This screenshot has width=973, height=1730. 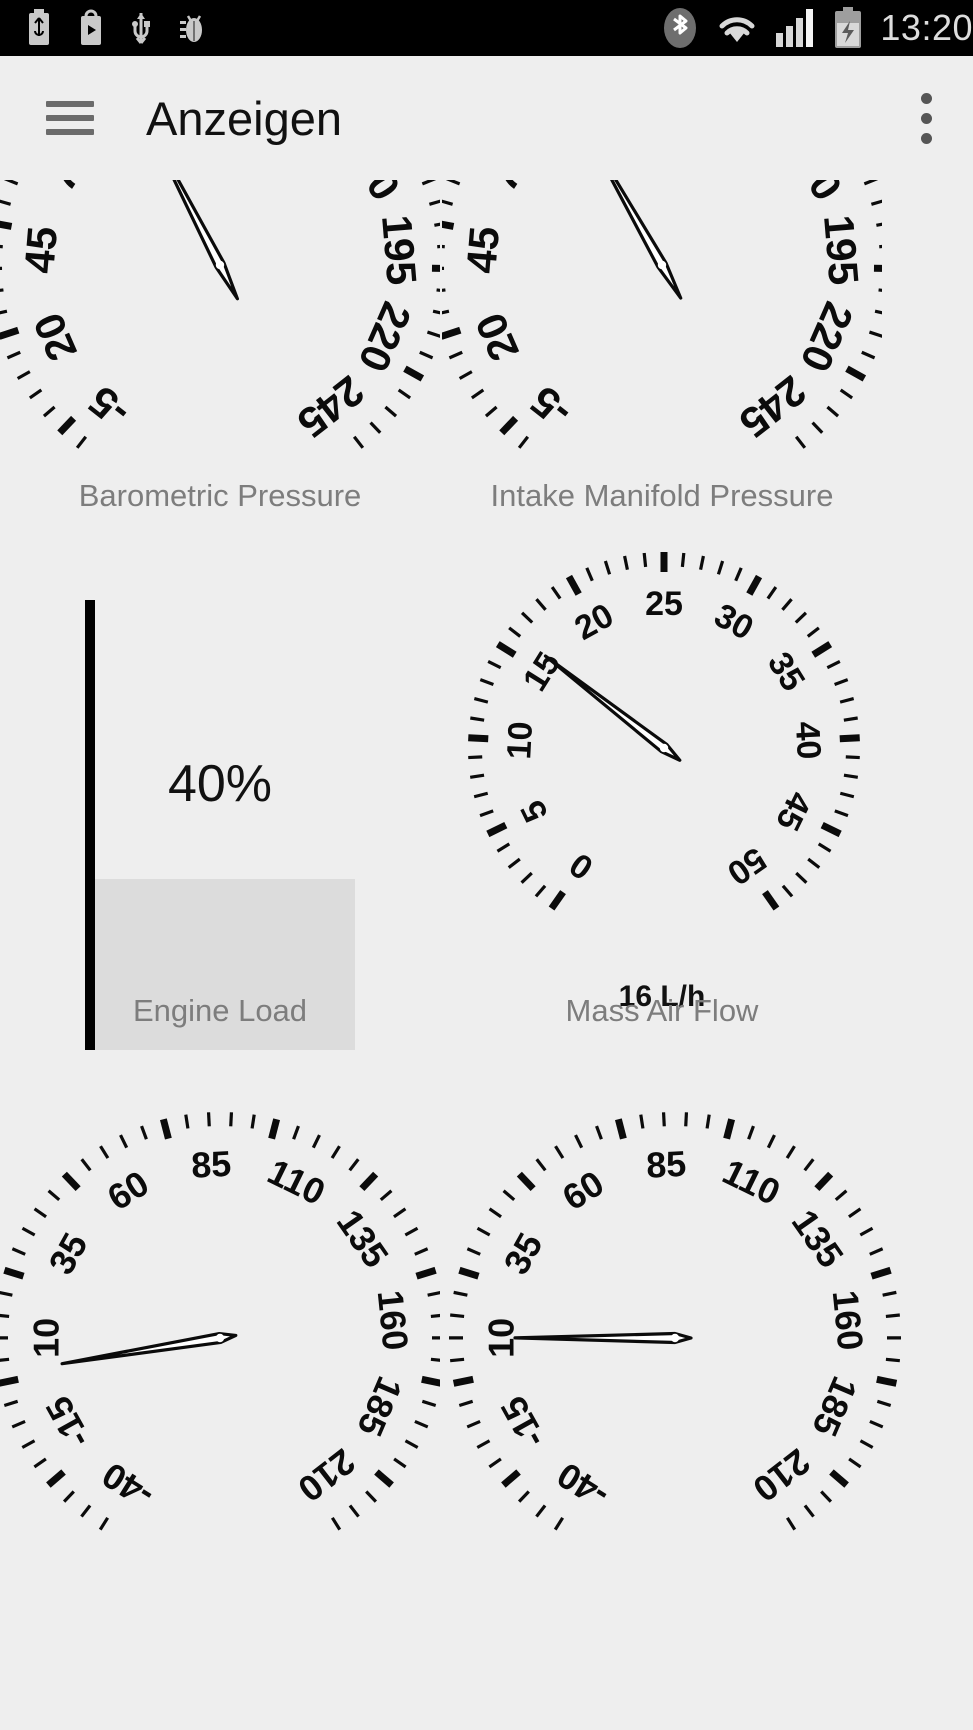 What do you see at coordinates (662, 495) in the screenshot?
I see `gauge-label-intake-manifold-pressure: Intake Manifold Pressure` at bounding box center [662, 495].